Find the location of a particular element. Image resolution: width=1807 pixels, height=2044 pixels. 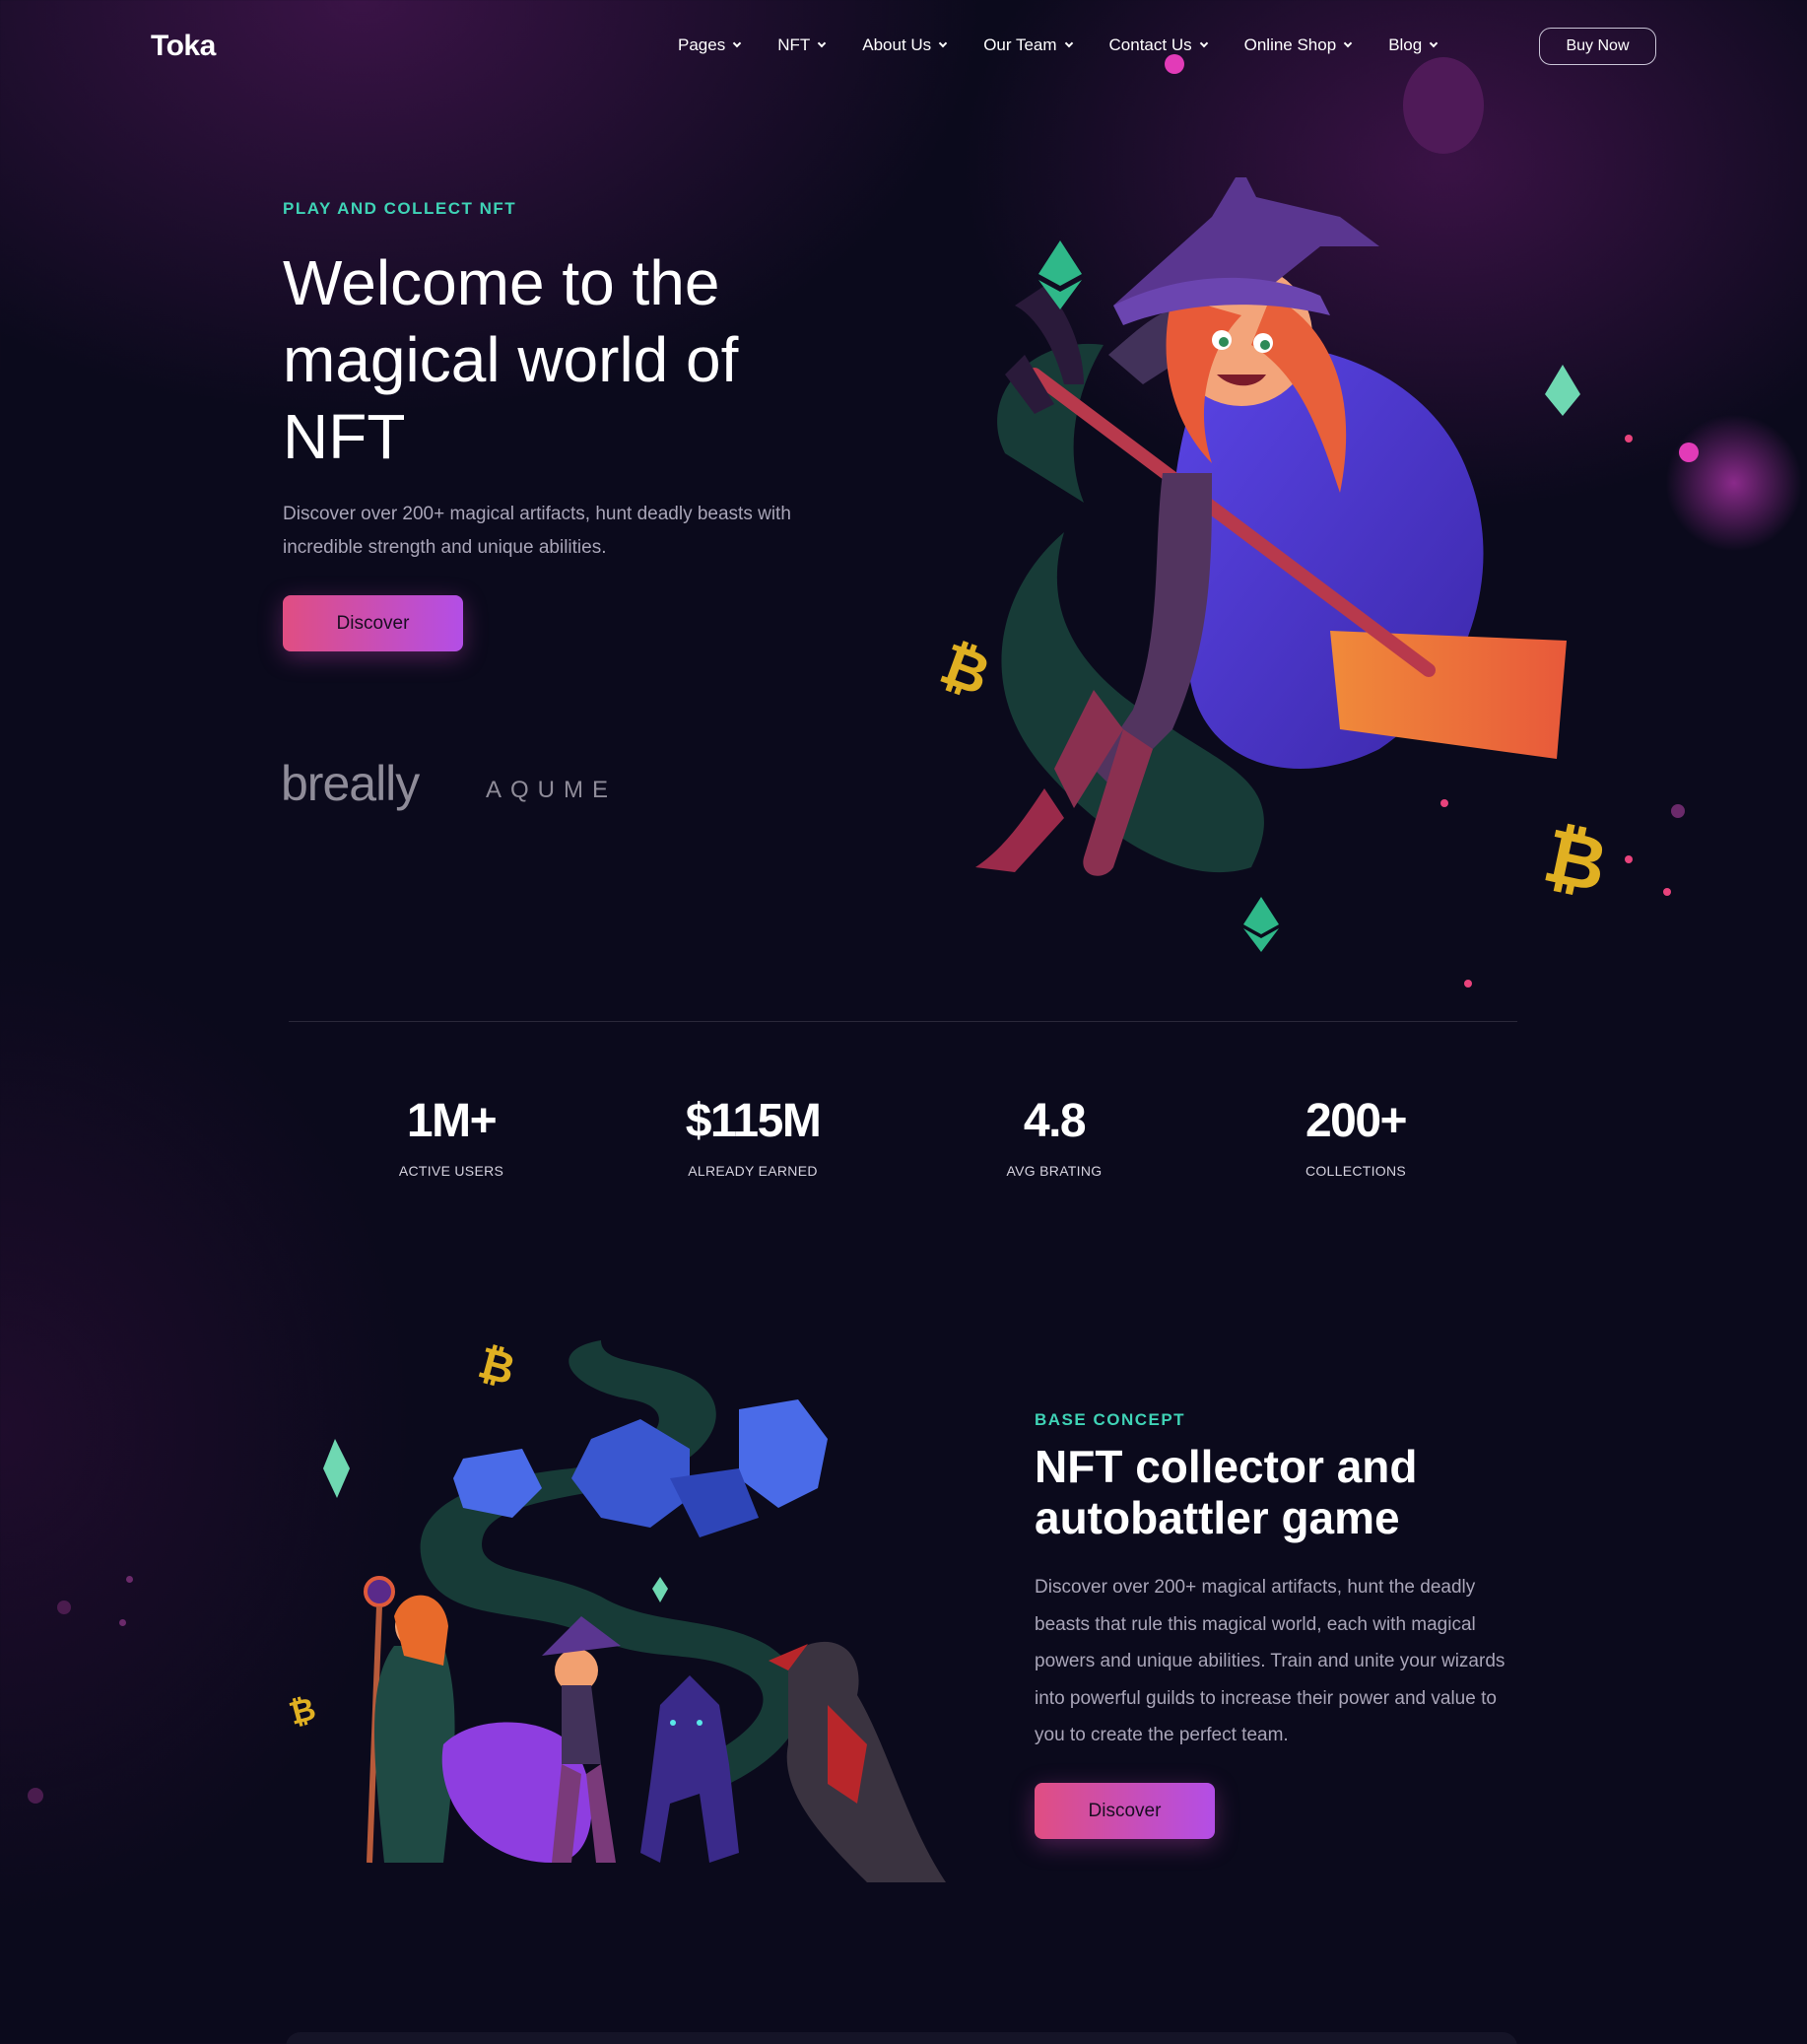

stat-label: ALREADY EARNED is located at coordinates (753, 1171).